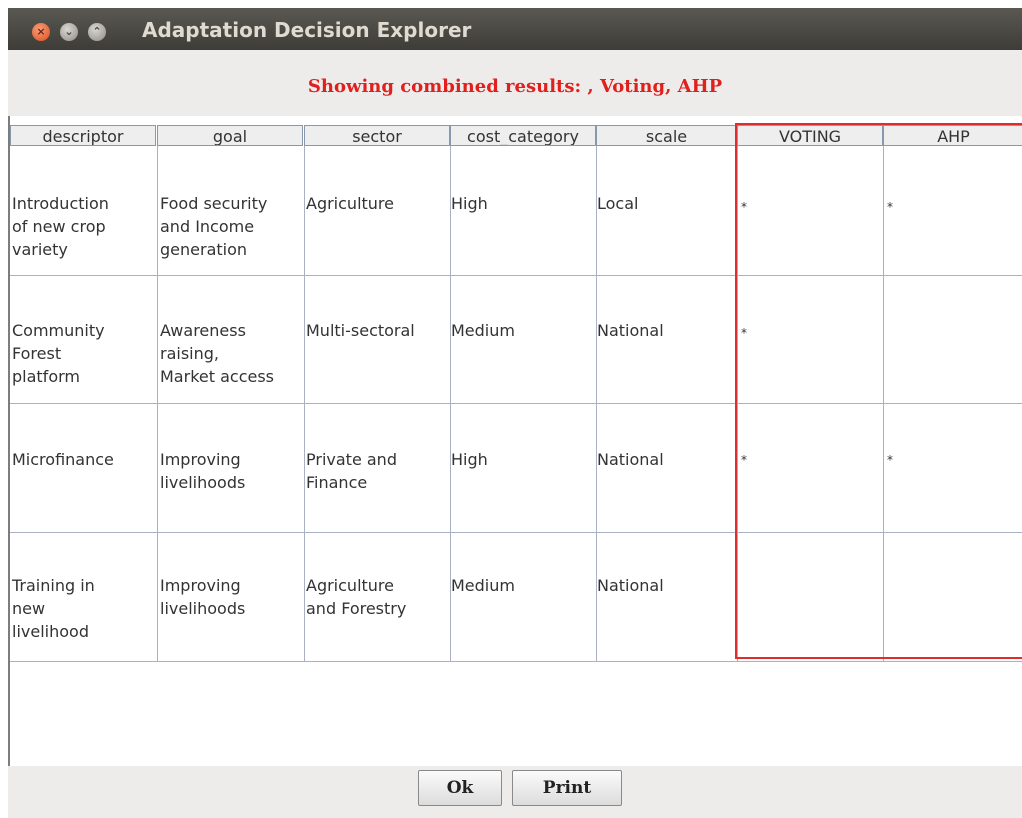 The width and height of the screenshot is (1022, 818). I want to click on table-row-1-cost: High, so click(469, 203).